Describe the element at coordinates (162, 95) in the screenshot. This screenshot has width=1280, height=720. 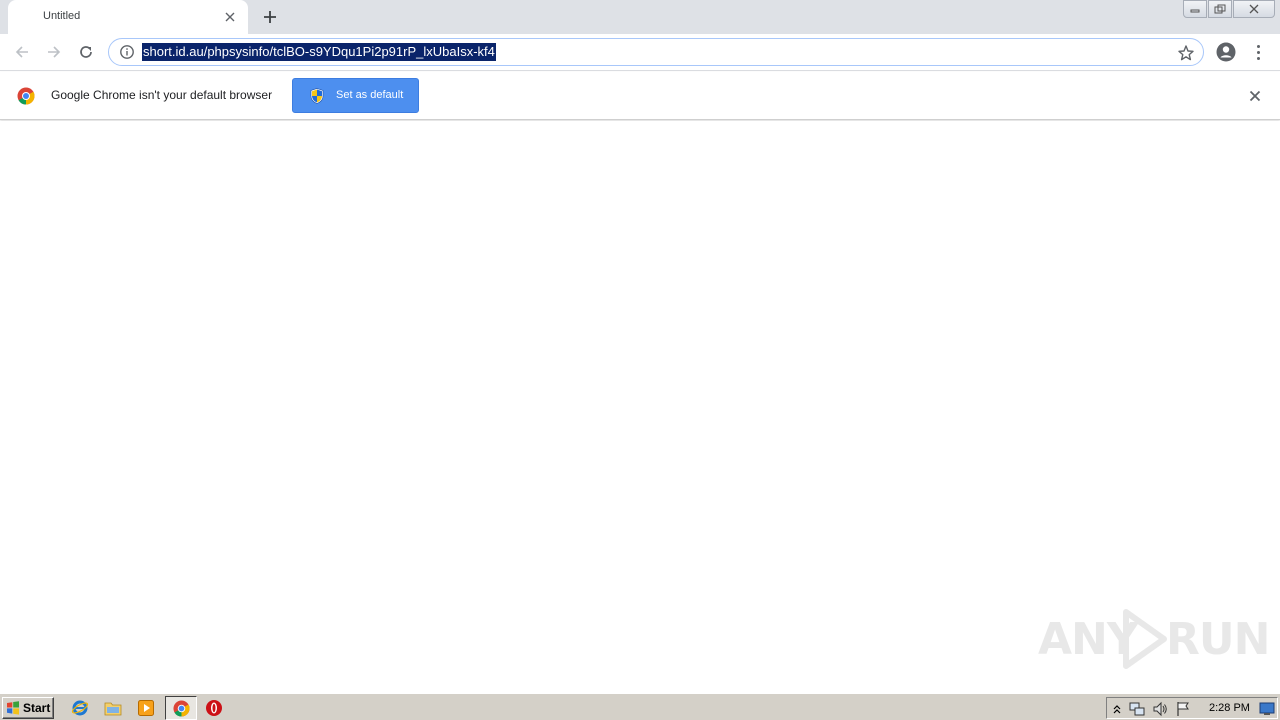
I see `infobar-message: Google Chrome isn't your default browser` at that location.